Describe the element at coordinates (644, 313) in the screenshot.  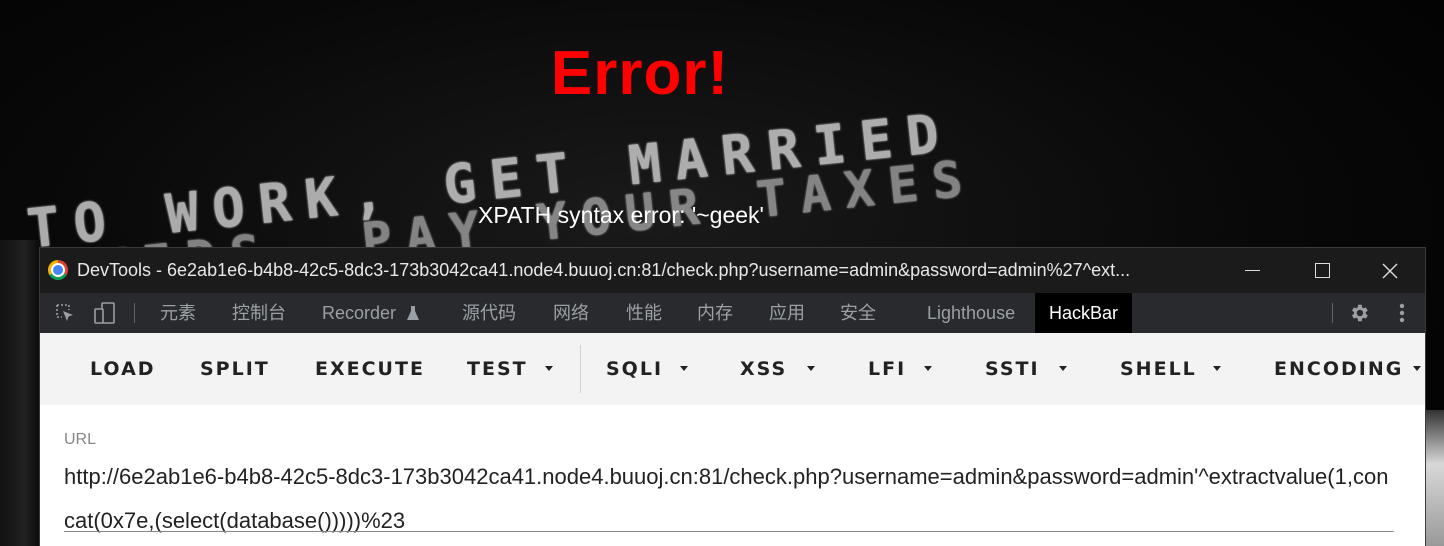
I see `tab-performance: 性能` at that location.